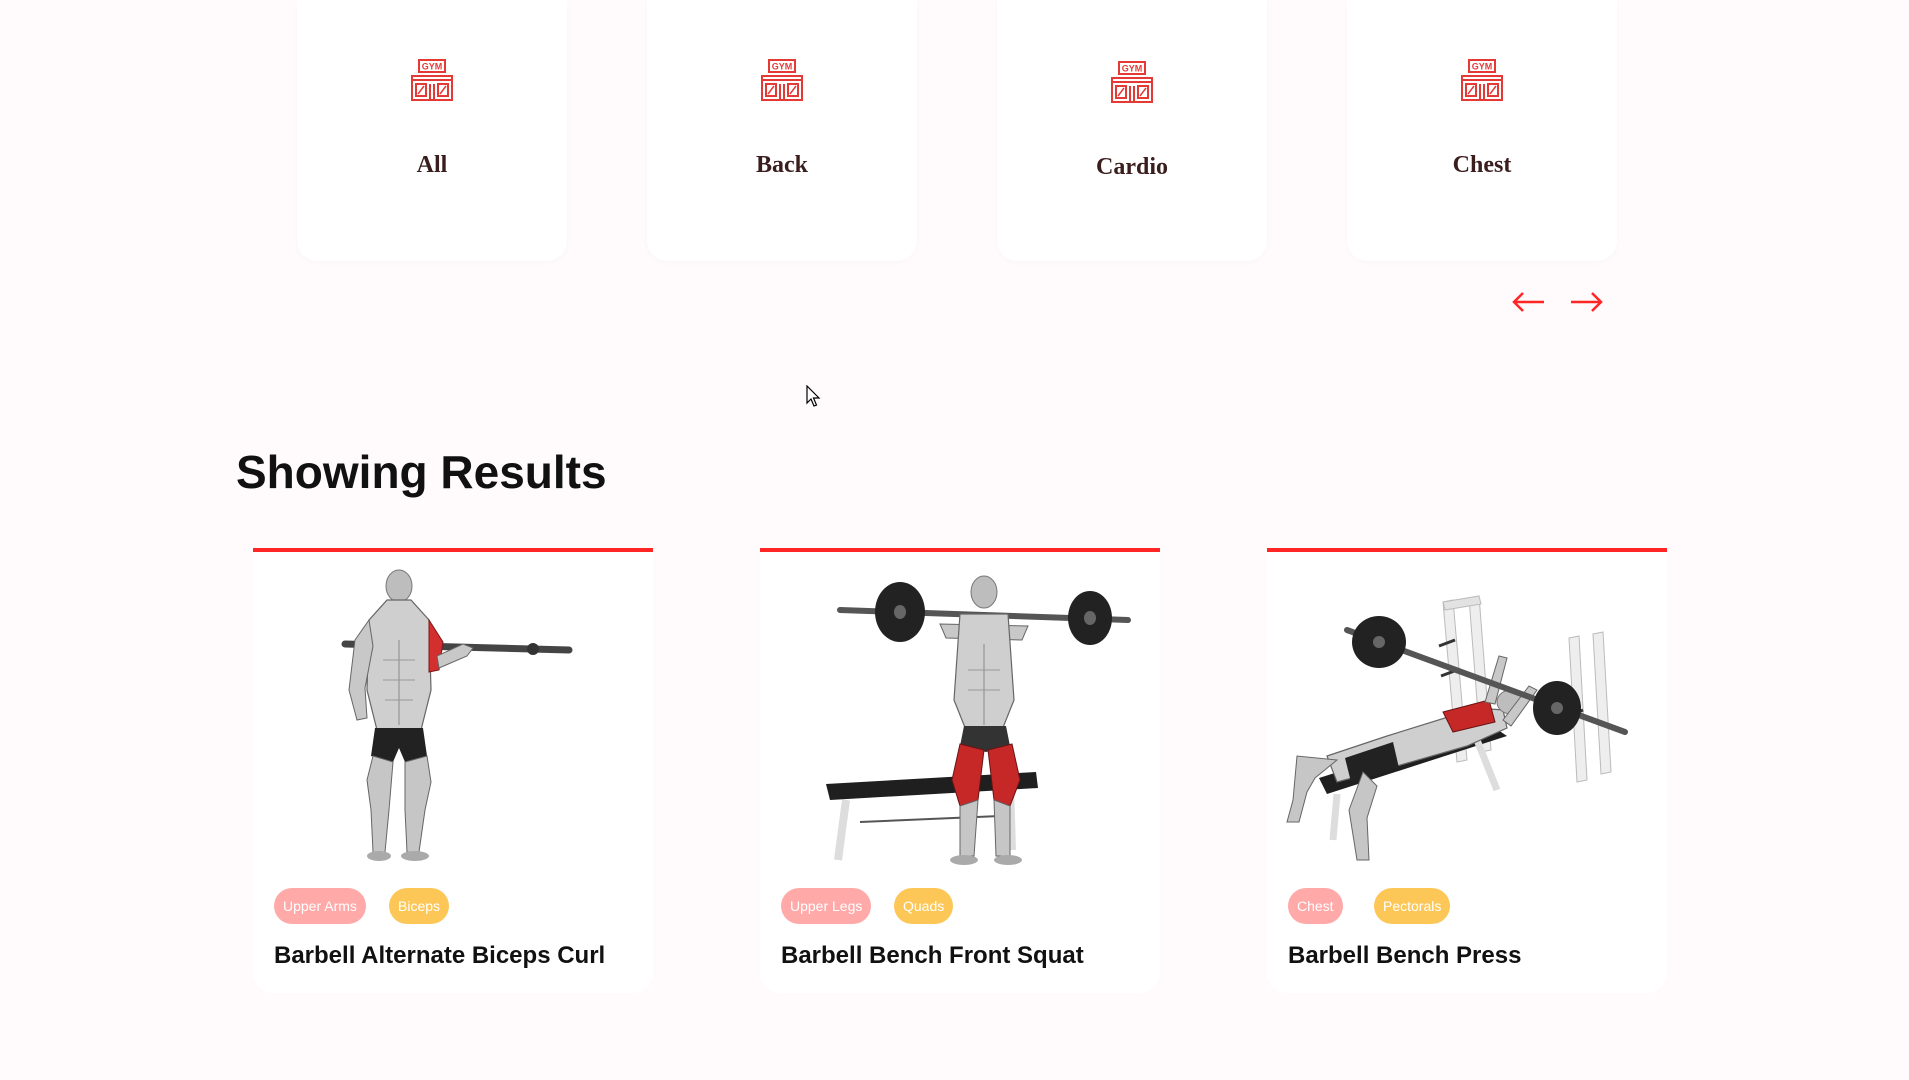  I want to click on front-squat-illustration, so click(978, 720).